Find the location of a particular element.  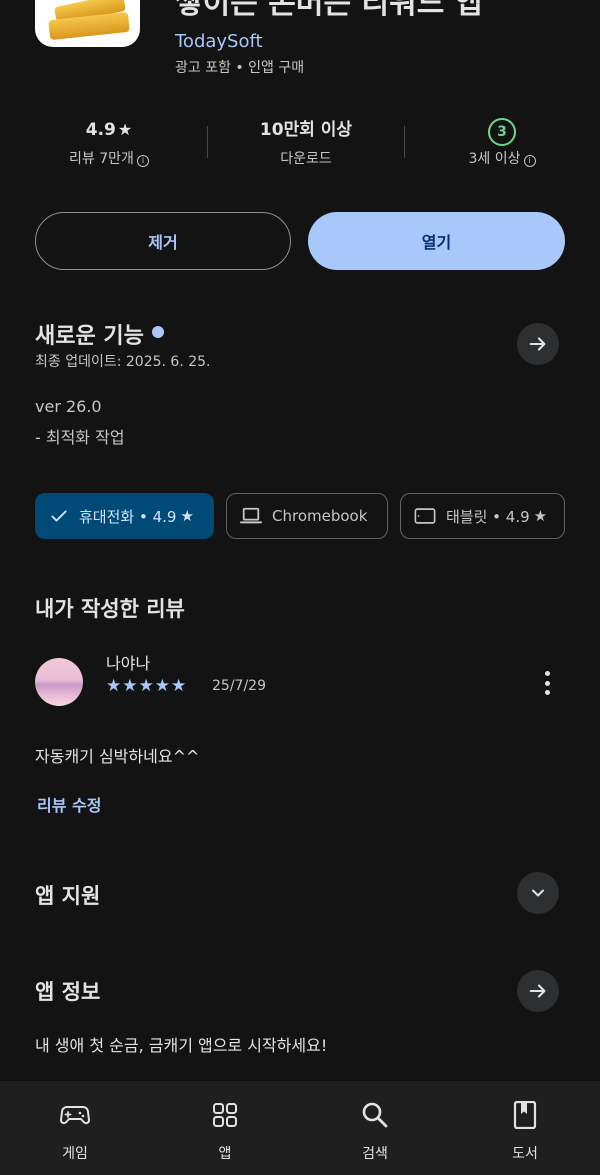

nav-search: 검색 is located at coordinates (375, 1128).